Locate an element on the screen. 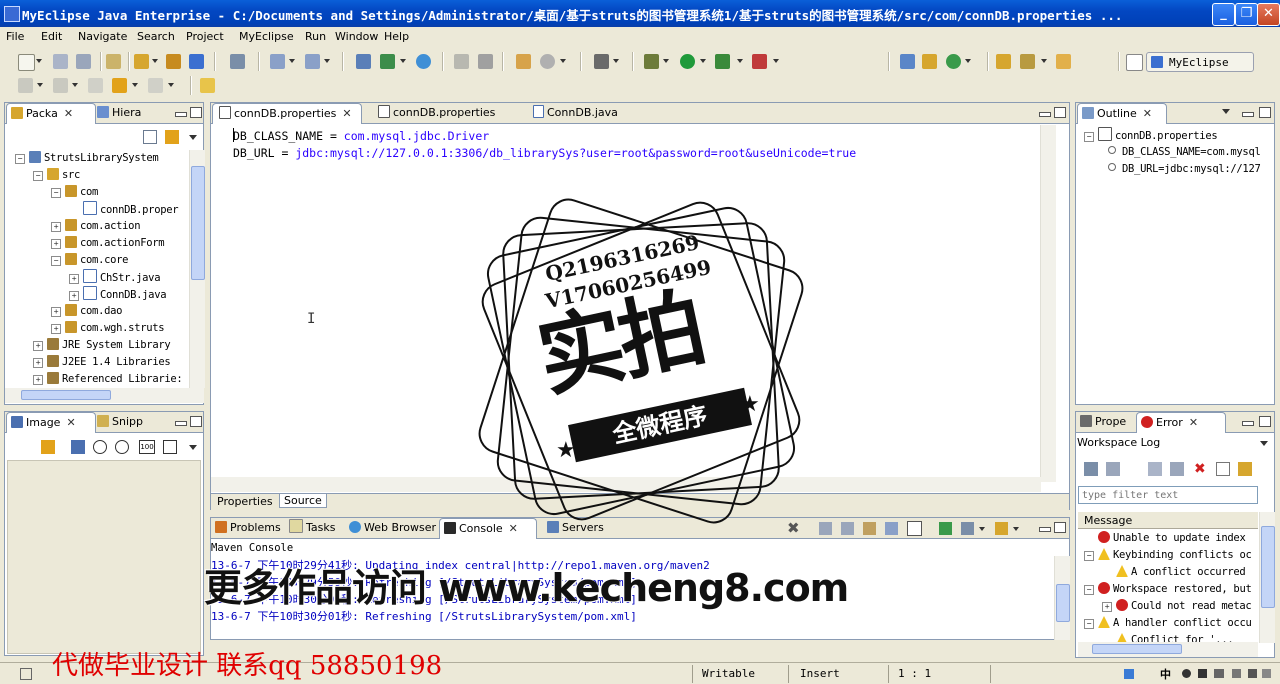 This screenshot has height=684, width=1280. remove-launch-icon is located at coordinates (825, 528).